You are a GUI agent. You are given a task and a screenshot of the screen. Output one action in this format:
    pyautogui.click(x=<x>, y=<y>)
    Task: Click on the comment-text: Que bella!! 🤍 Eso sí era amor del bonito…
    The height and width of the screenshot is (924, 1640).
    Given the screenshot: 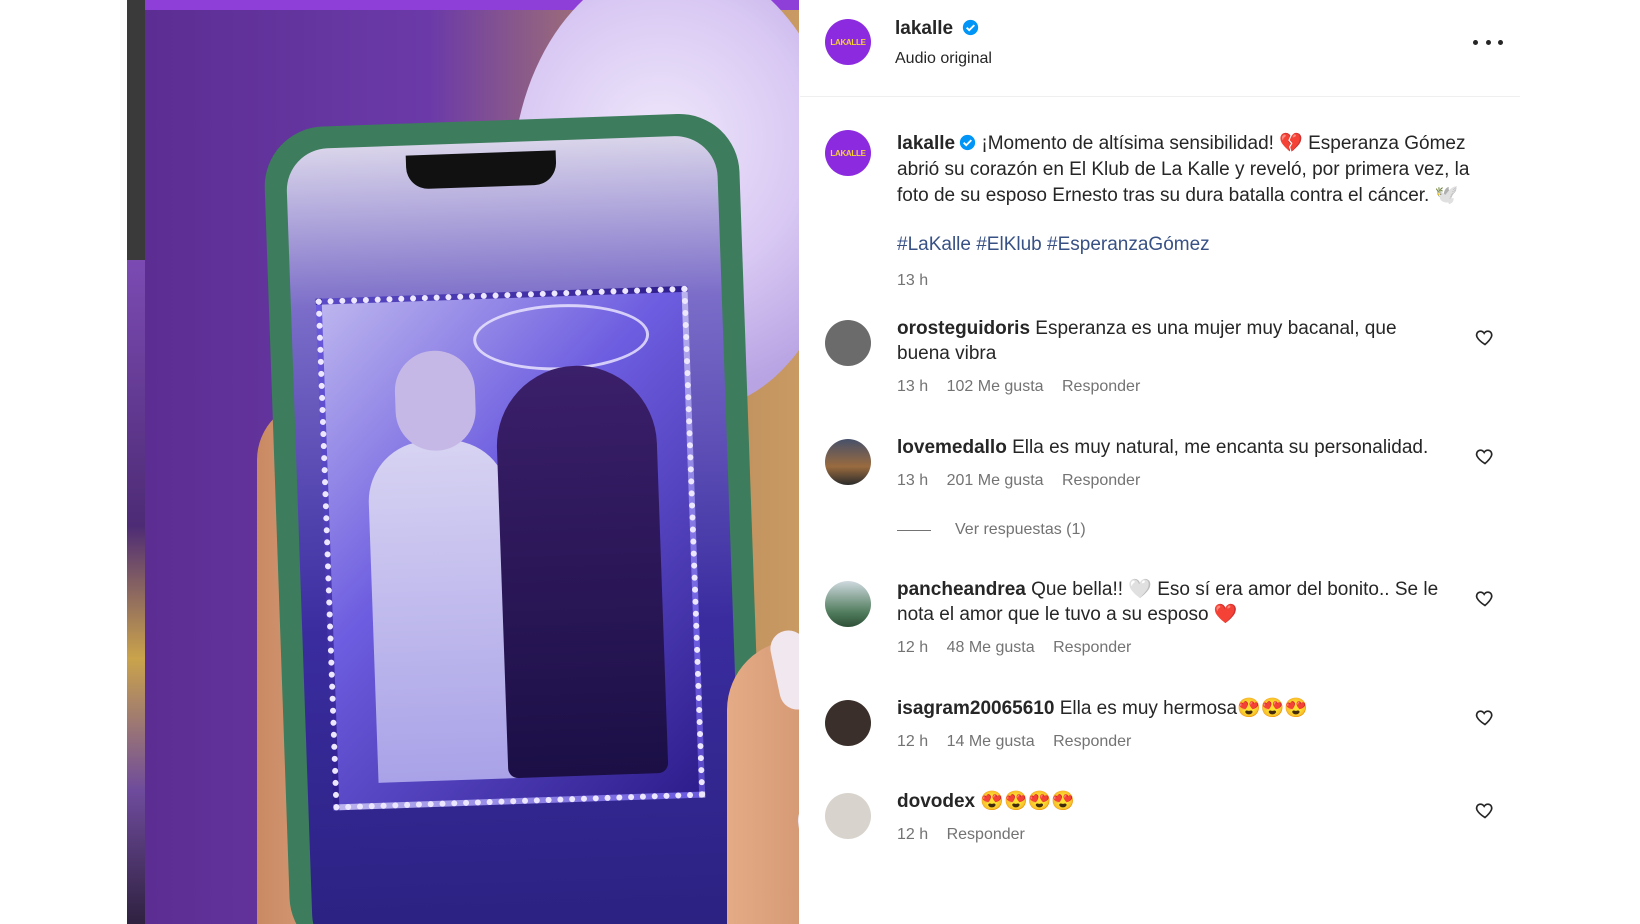 What is the action you would take?
    pyautogui.click(x=1235, y=589)
    